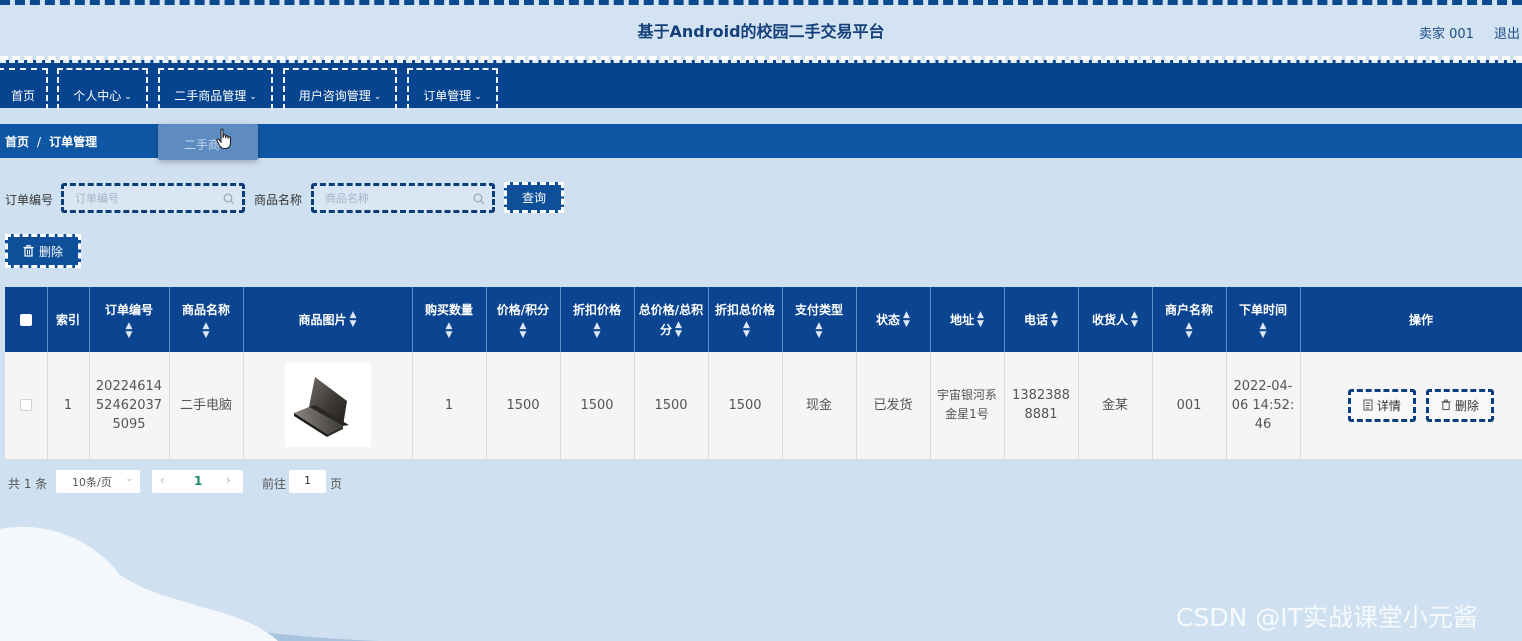 The width and height of the screenshot is (1522, 641). What do you see at coordinates (761, 85) in the screenshot?
I see `main-nav: 首页 个人中心 ⌄ 二手商品管理 ⌄ 用户咨询管理 ⌄ 订单管理 ⌄` at bounding box center [761, 85].